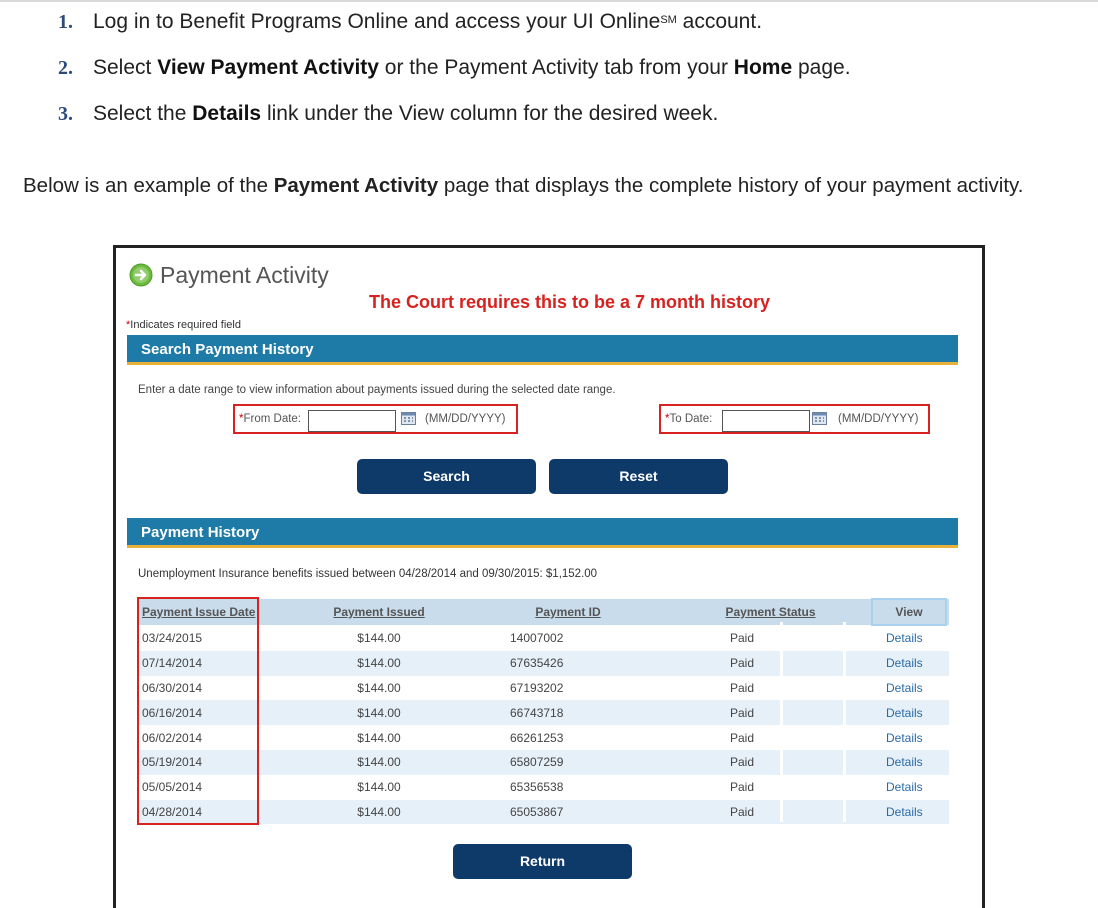 The image size is (1098, 908). I want to click on column-header-payment-issued: Payment Issued, so click(379, 612).